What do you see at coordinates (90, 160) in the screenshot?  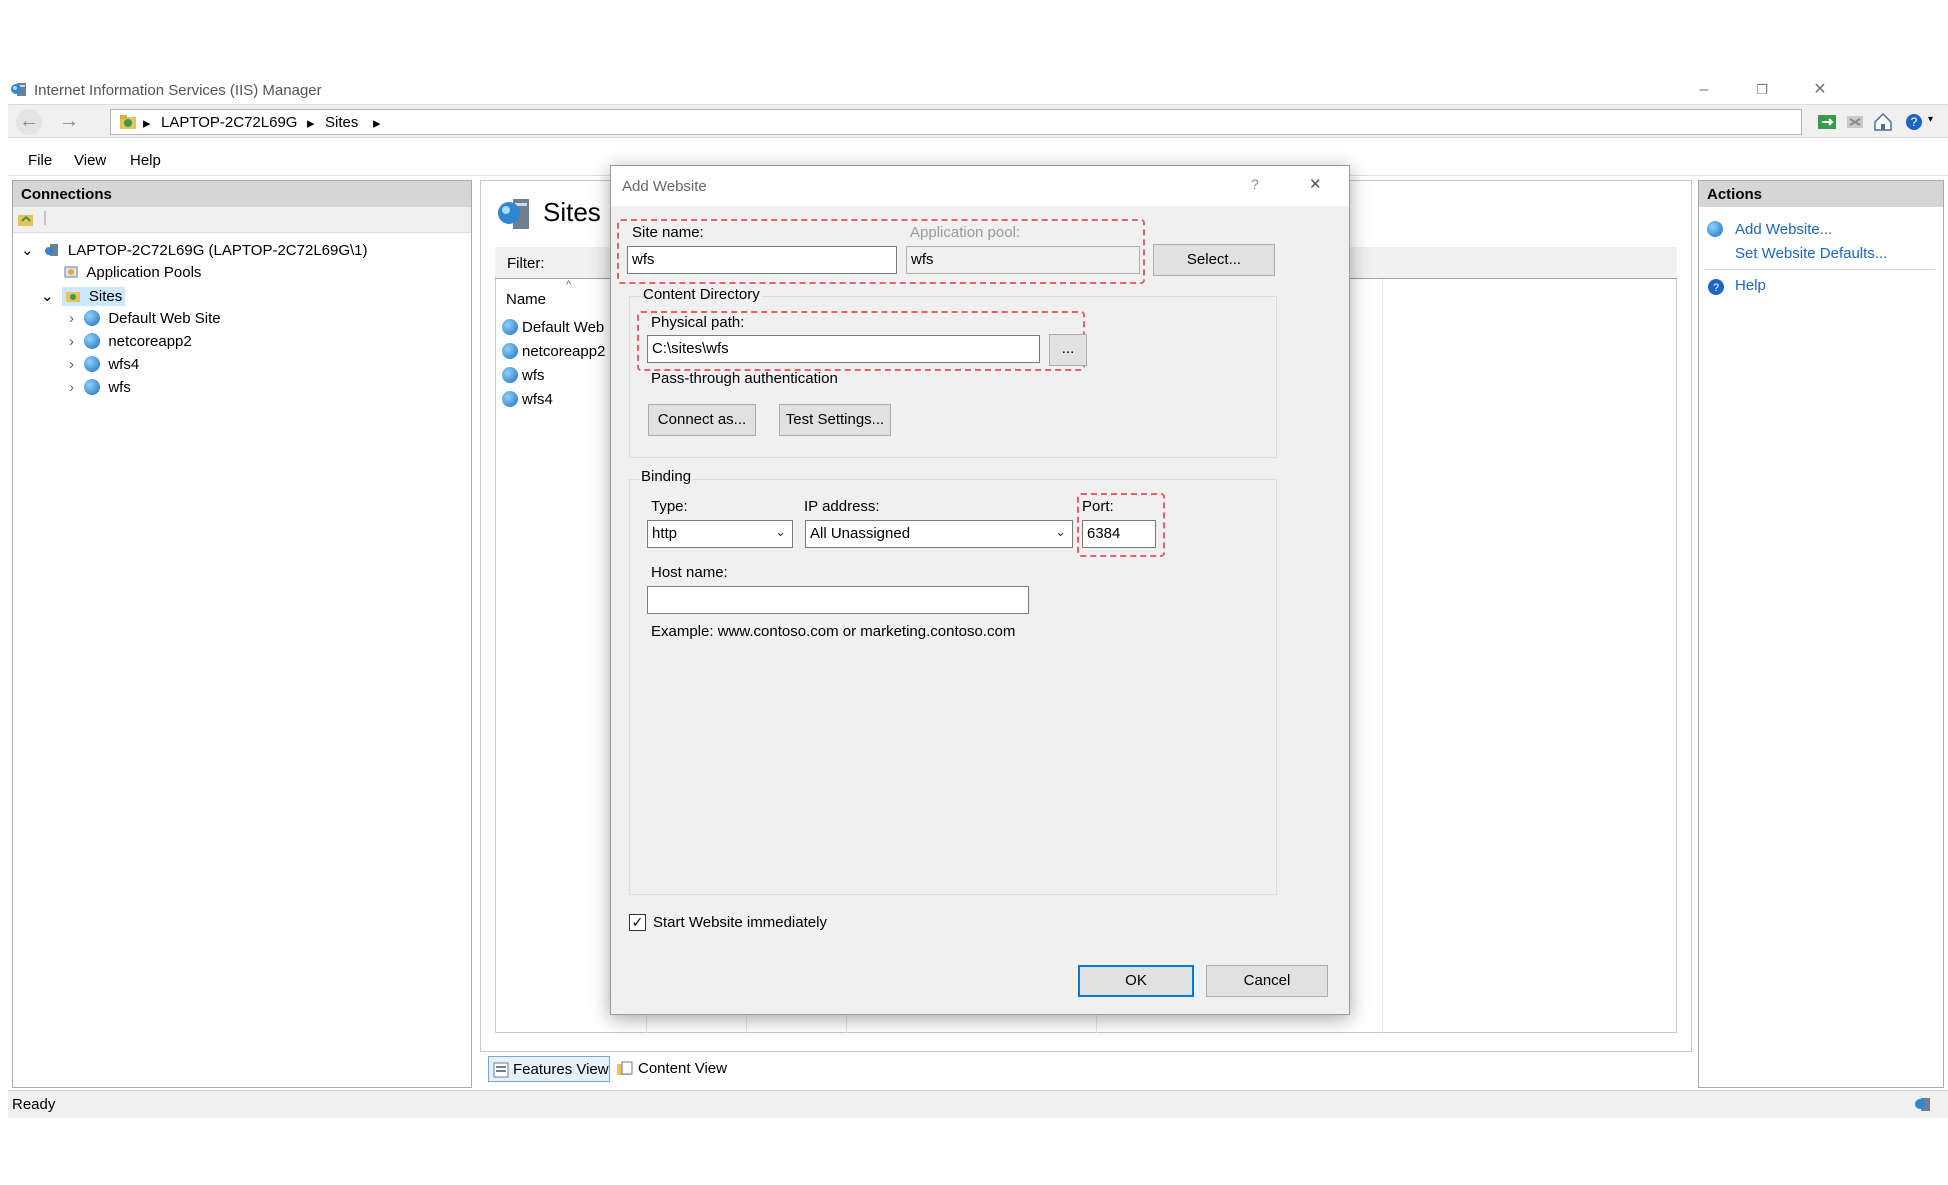 I see `menu-view: View` at bounding box center [90, 160].